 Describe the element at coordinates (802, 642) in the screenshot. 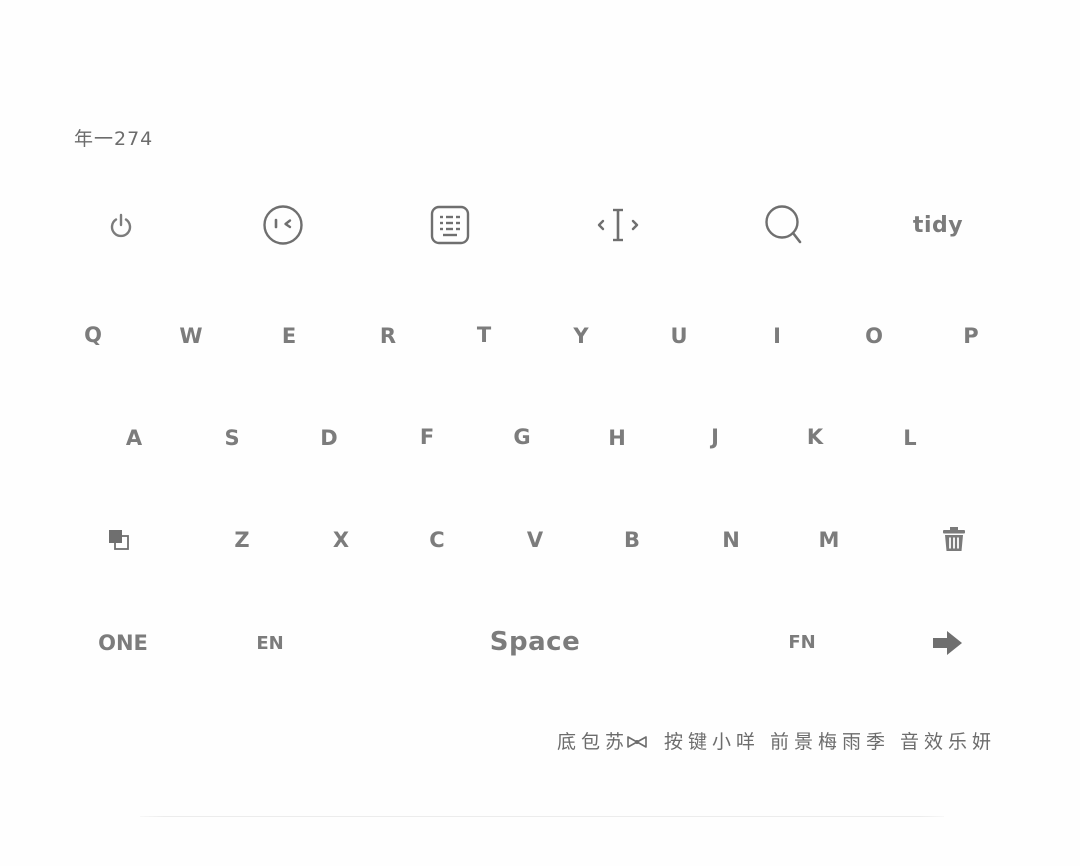

I see `fn-key: FN` at that location.